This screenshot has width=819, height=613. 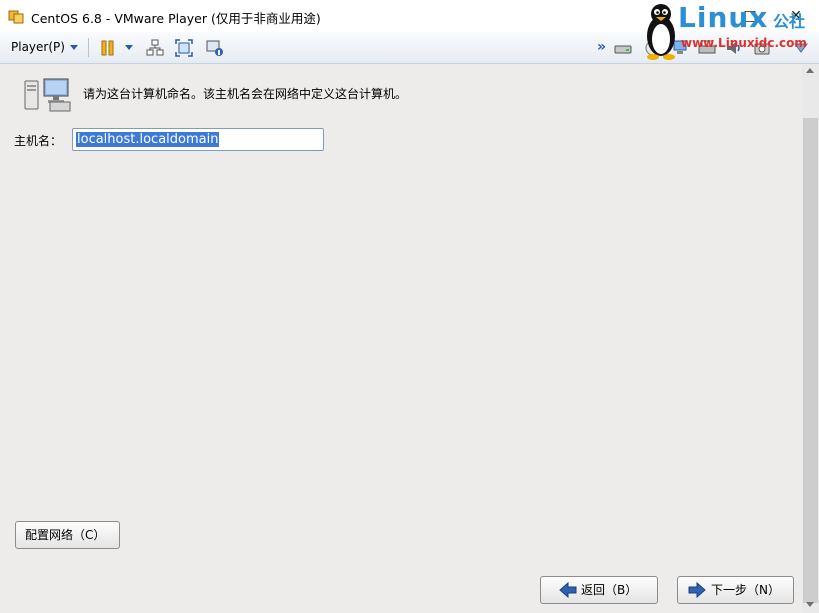 I want to click on hostname-input: localhost.localdomain, so click(x=198, y=139).